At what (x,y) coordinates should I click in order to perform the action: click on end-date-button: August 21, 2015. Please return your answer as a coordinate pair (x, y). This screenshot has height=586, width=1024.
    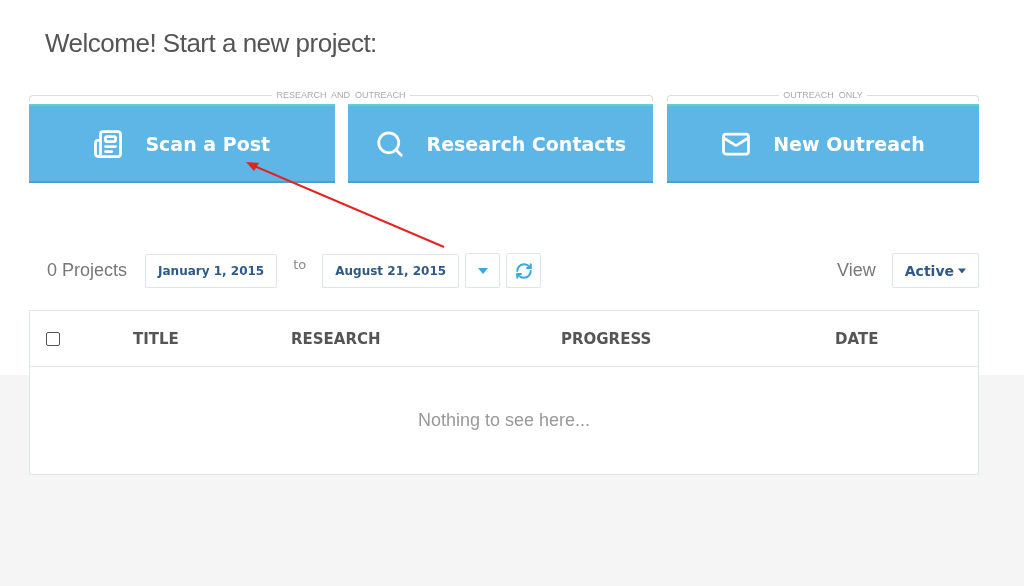
    Looking at the image, I should click on (391, 270).